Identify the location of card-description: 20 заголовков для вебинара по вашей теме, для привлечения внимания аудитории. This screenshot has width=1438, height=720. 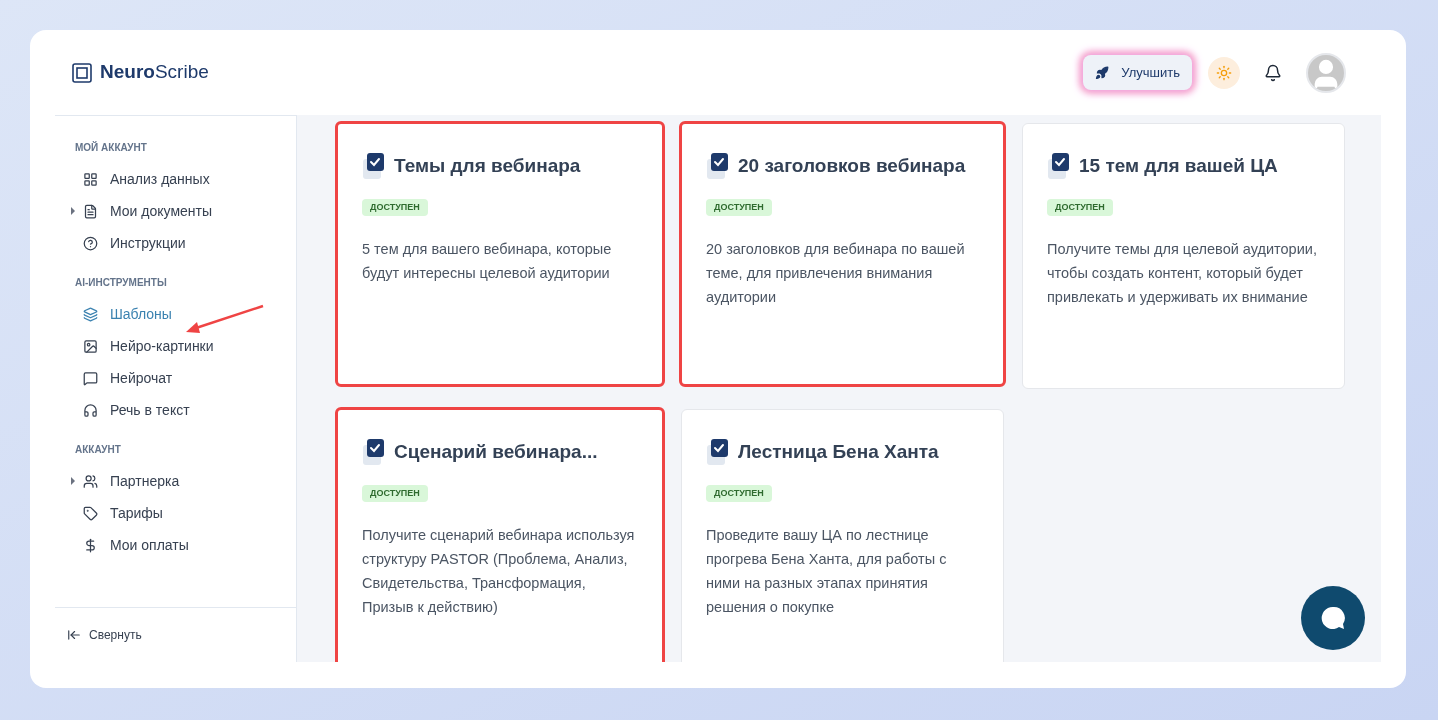
(836, 273).